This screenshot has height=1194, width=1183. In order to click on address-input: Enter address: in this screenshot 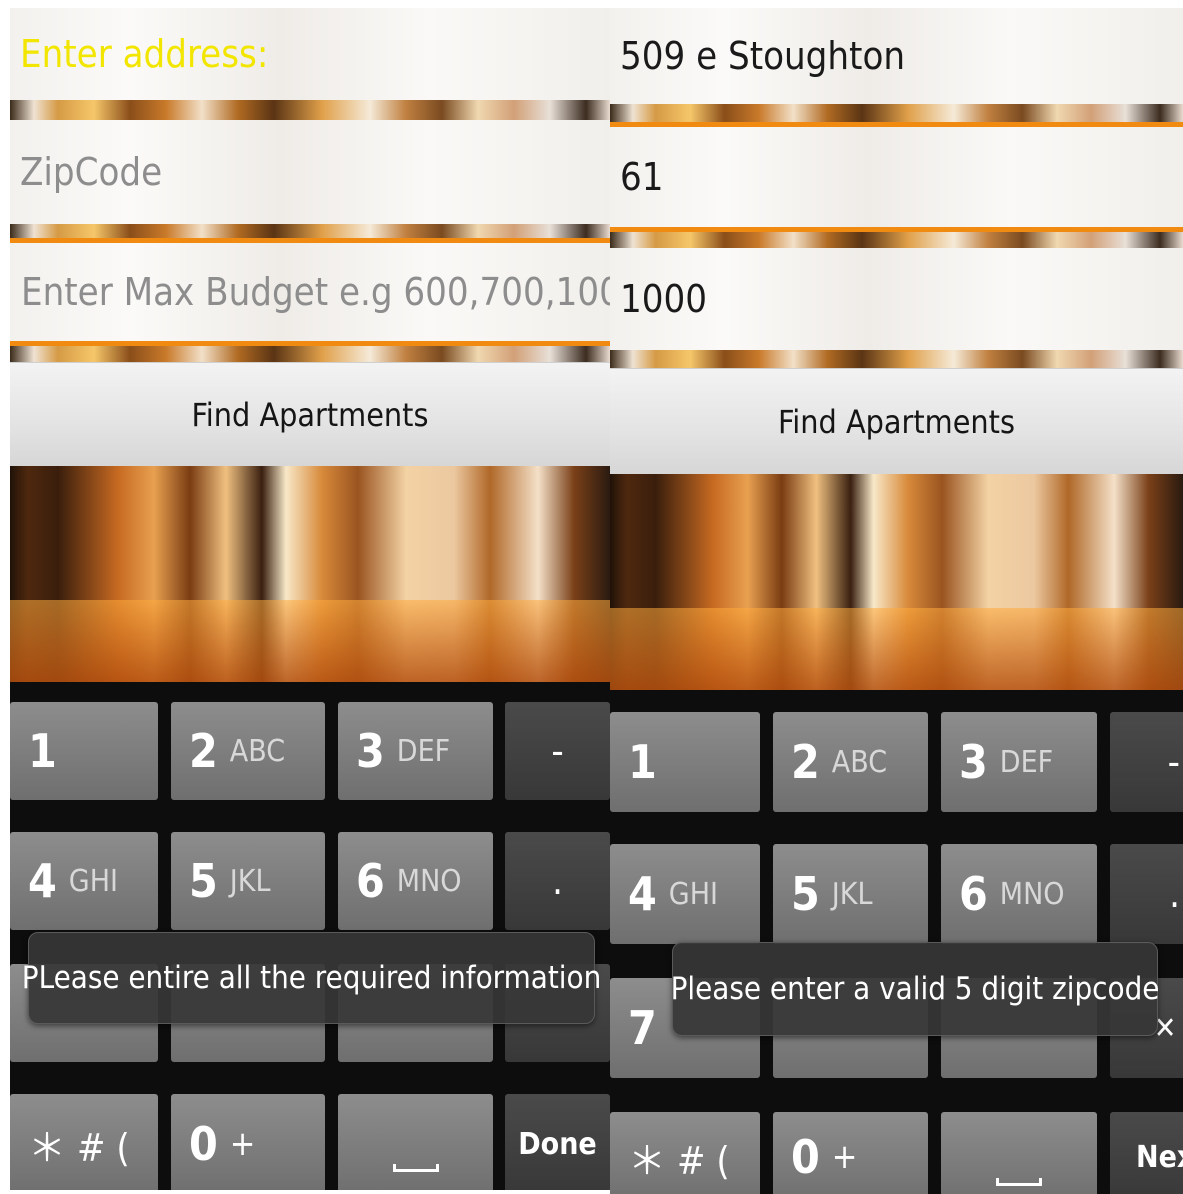, I will do `click(310, 54)`.